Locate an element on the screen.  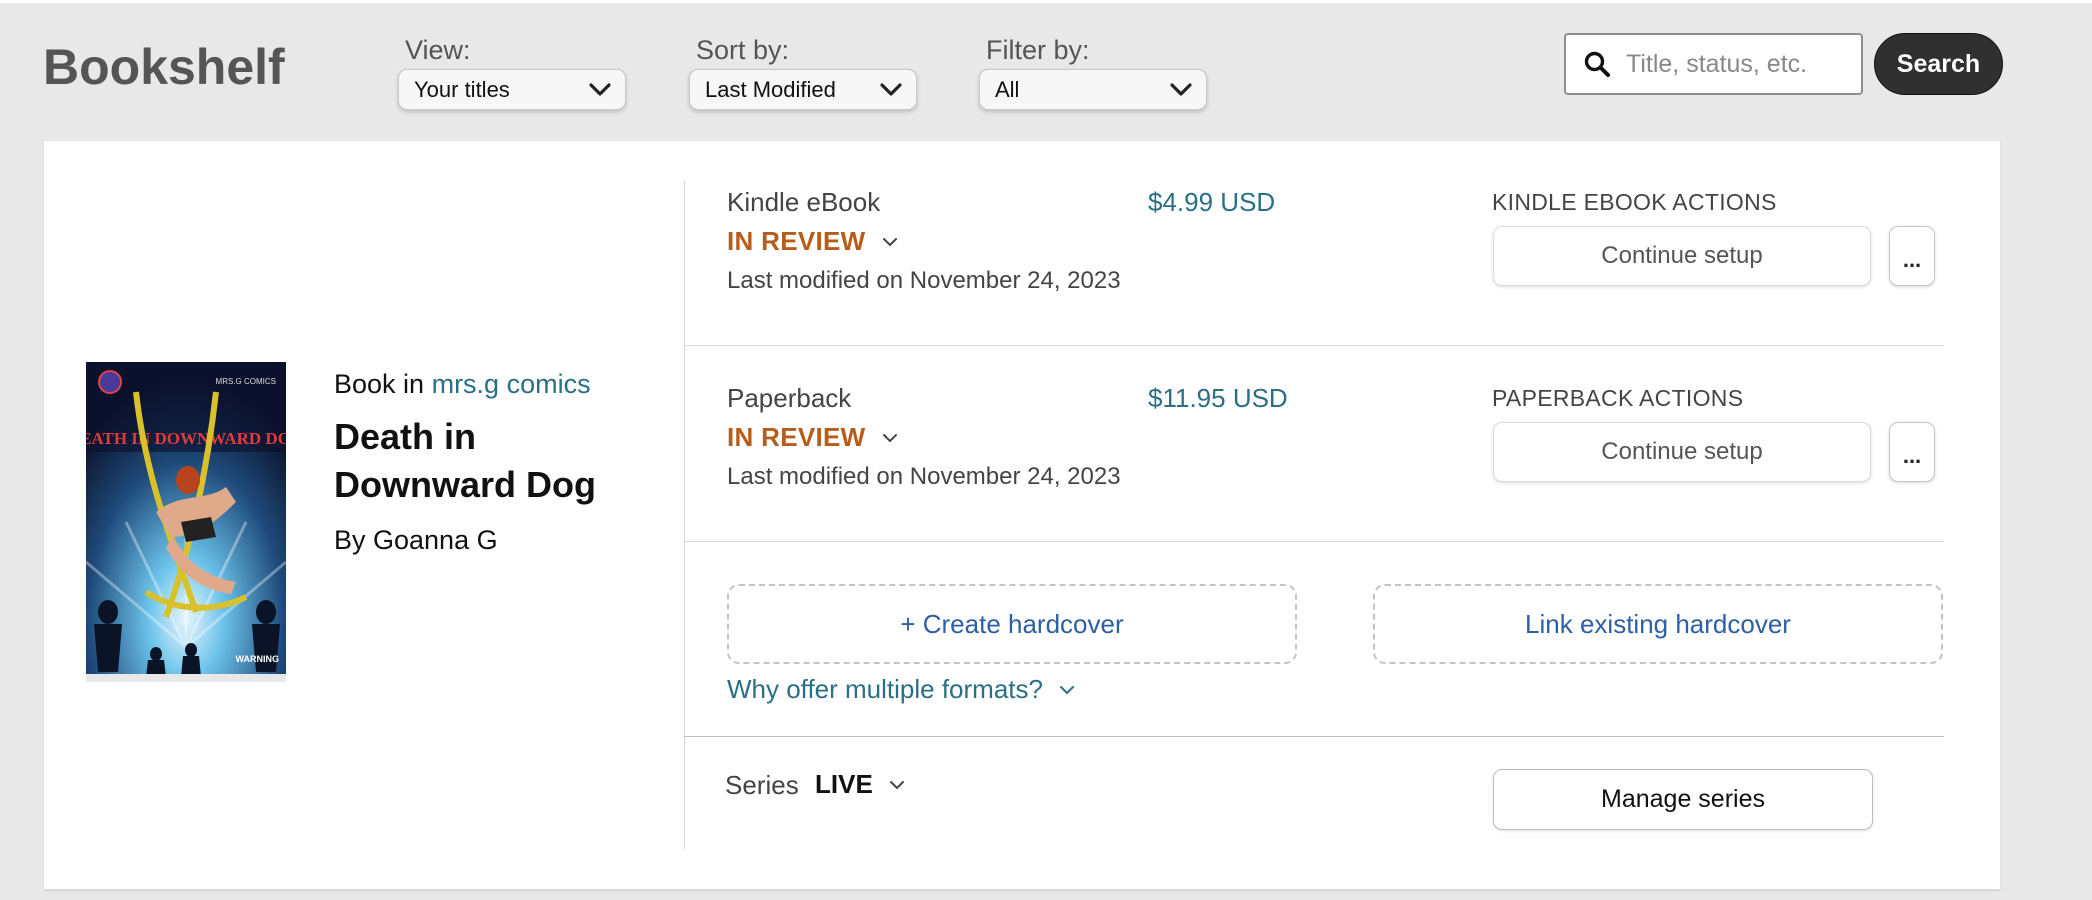
search-icon is located at coordinates (1597, 64).